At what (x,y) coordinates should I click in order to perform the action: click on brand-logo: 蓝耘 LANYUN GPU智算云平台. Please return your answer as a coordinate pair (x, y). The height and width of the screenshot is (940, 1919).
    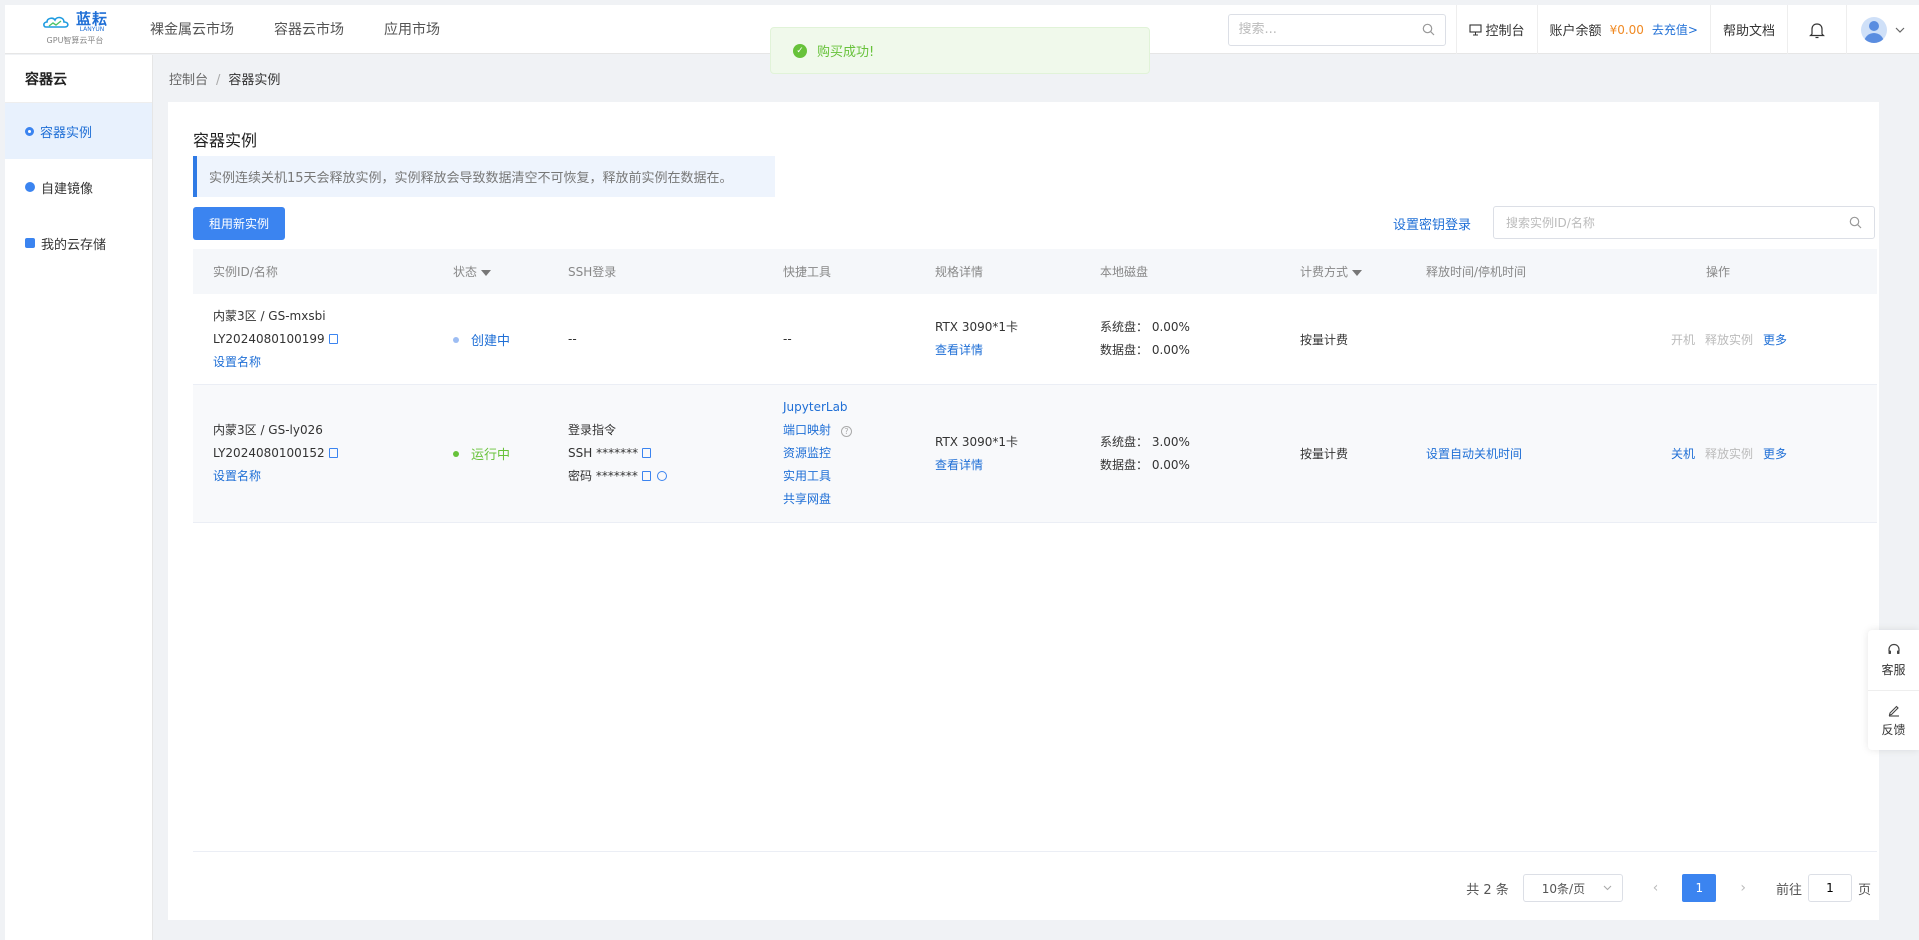
    Looking at the image, I should click on (70, 29).